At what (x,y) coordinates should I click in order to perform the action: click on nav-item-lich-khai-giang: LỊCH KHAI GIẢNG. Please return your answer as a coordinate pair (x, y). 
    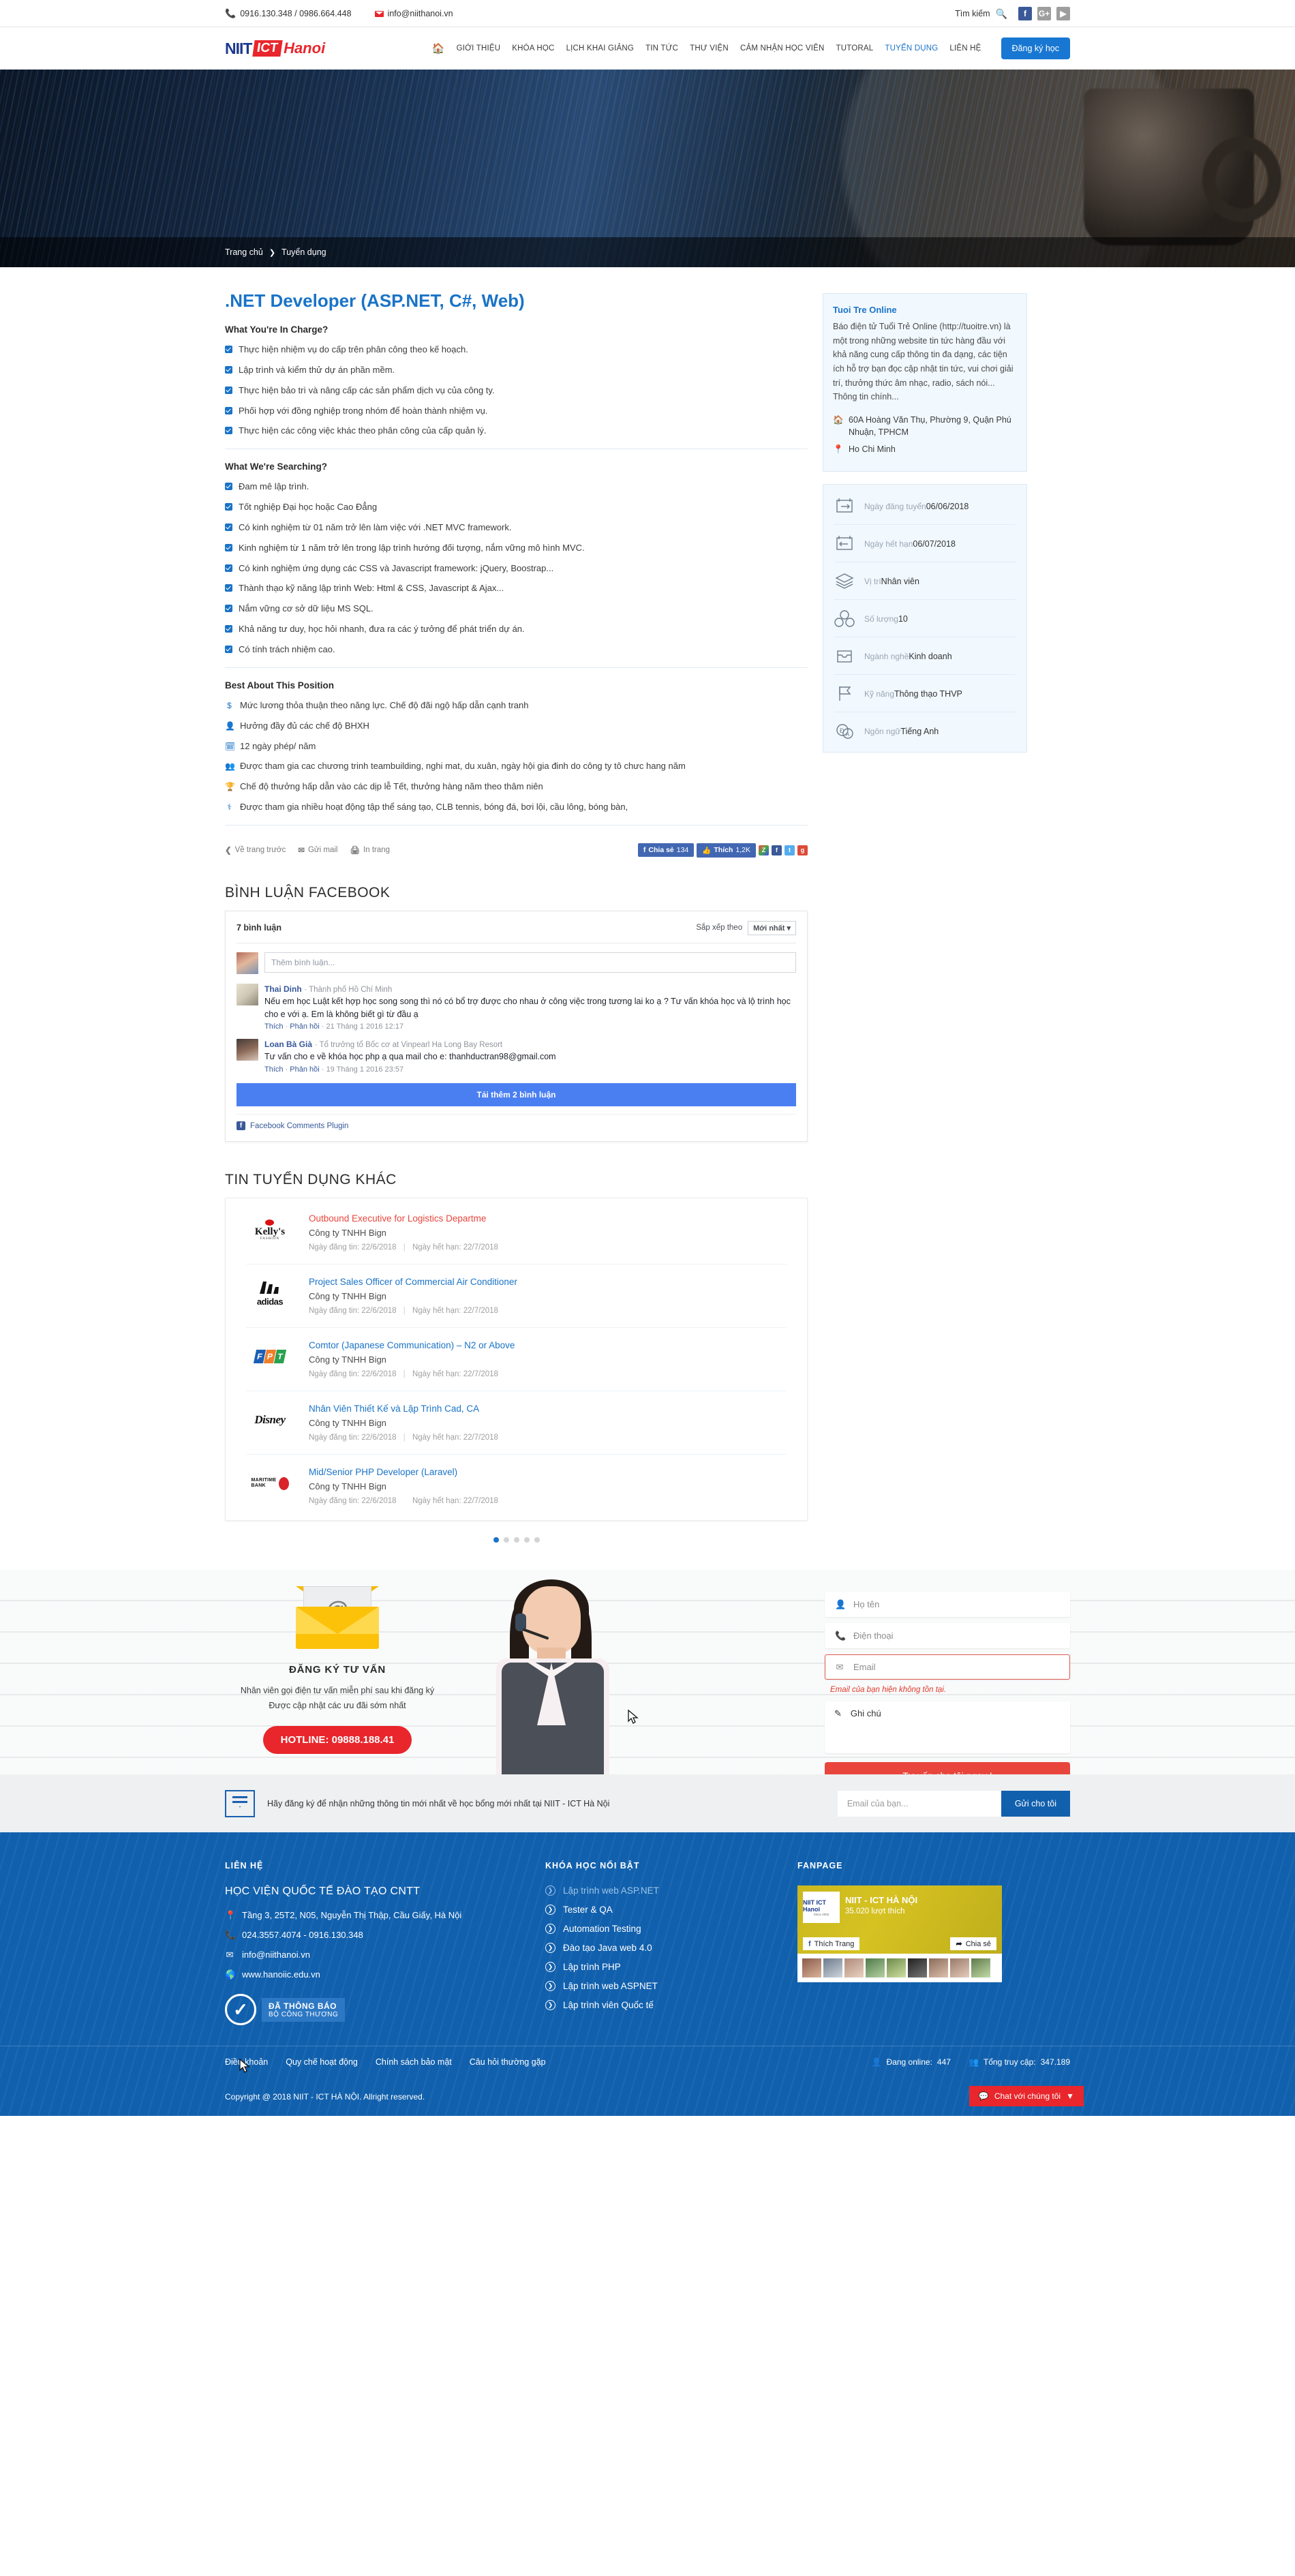
    Looking at the image, I should click on (600, 48).